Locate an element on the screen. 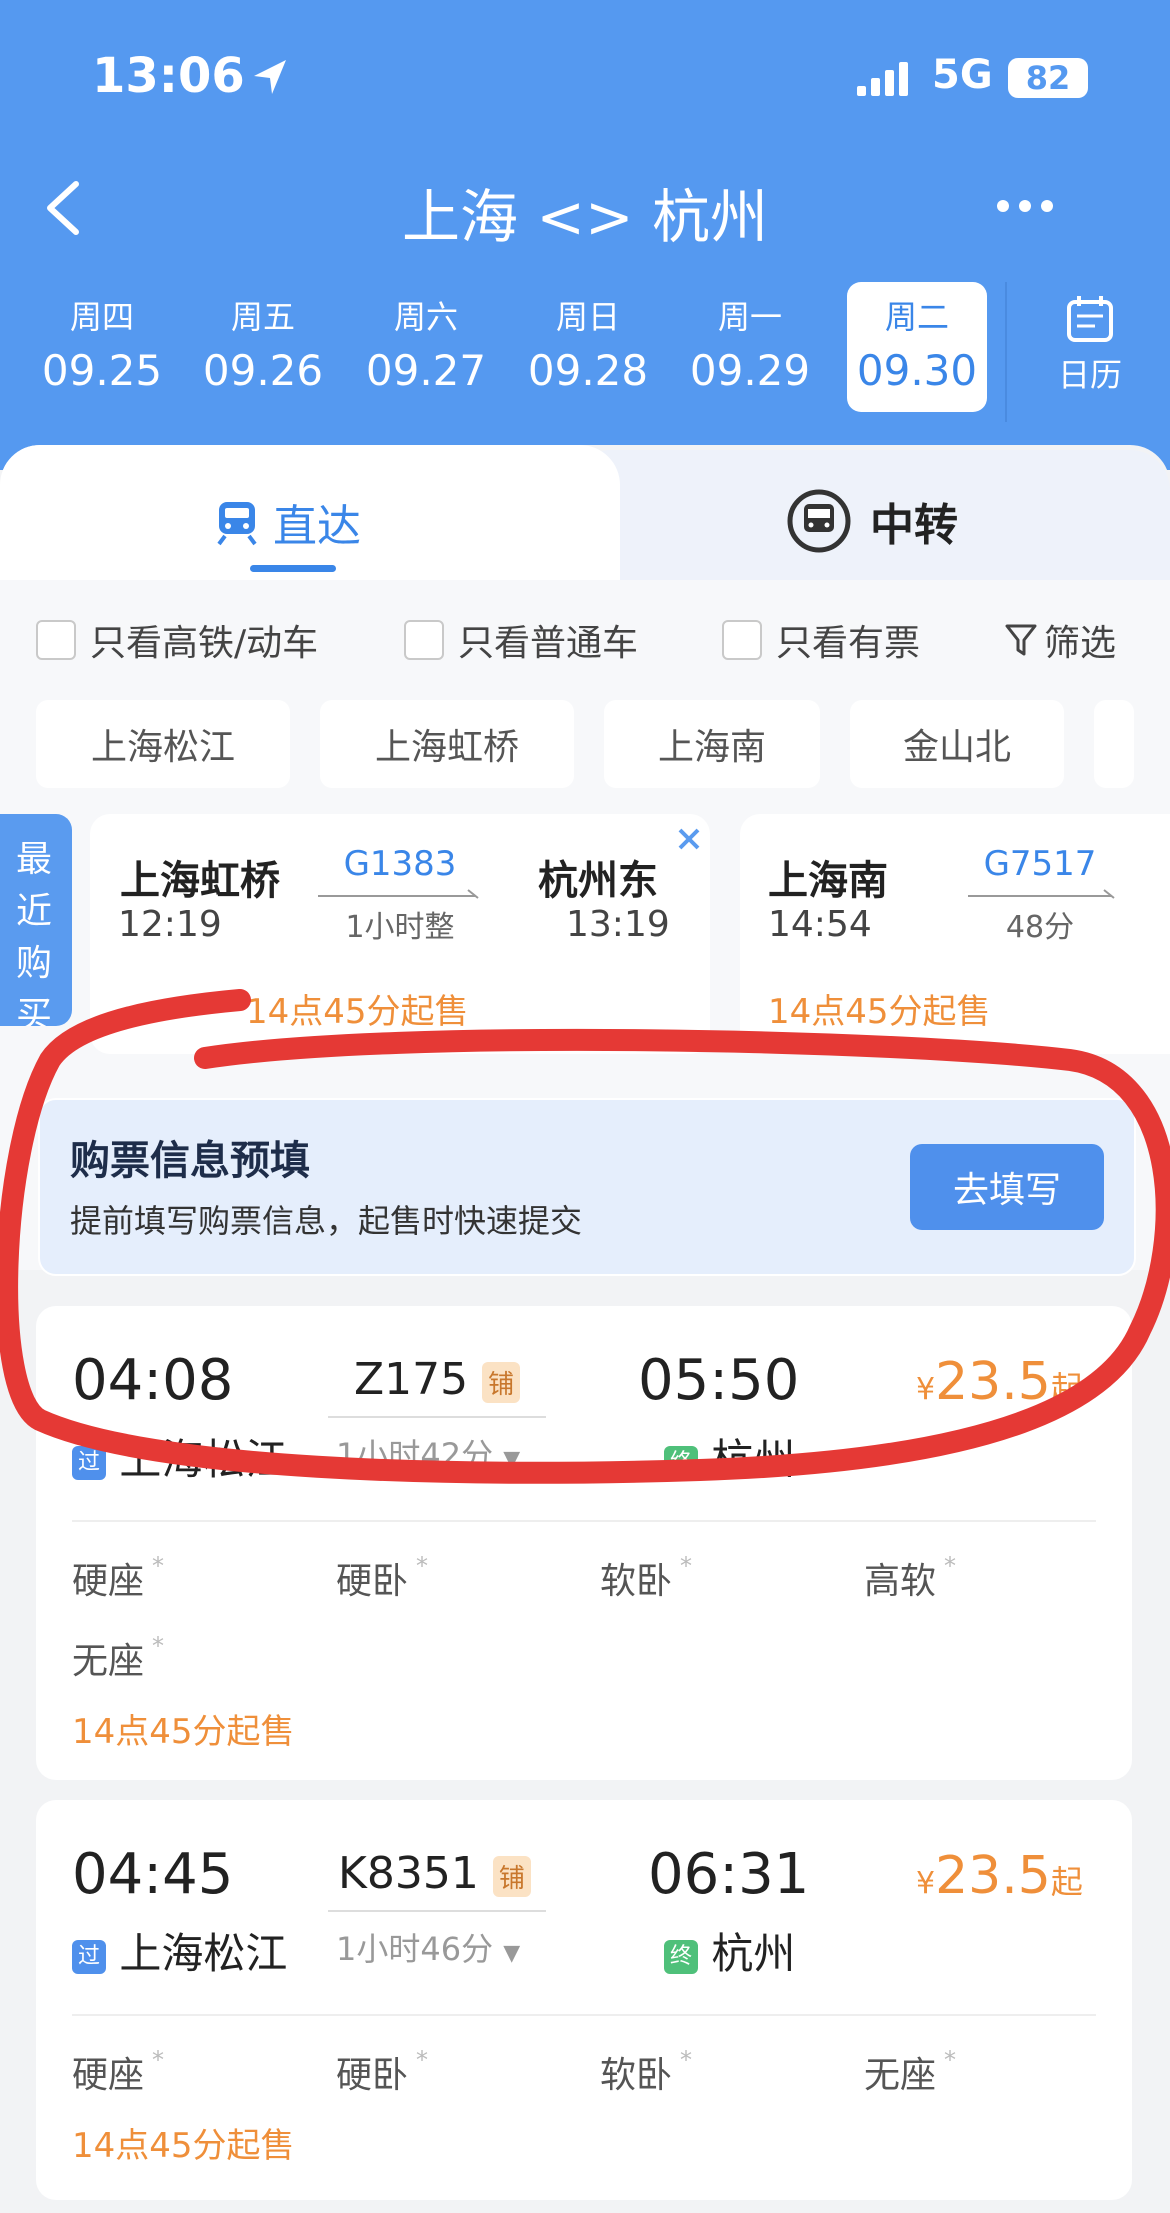 The width and height of the screenshot is (1170, 2213). date-weekday: 周五 is located at coordinates (262, 317).